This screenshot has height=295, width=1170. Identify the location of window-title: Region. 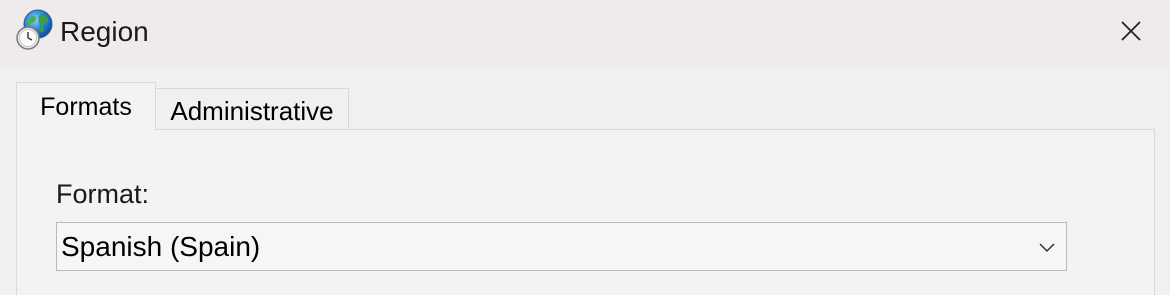
(104, 31).